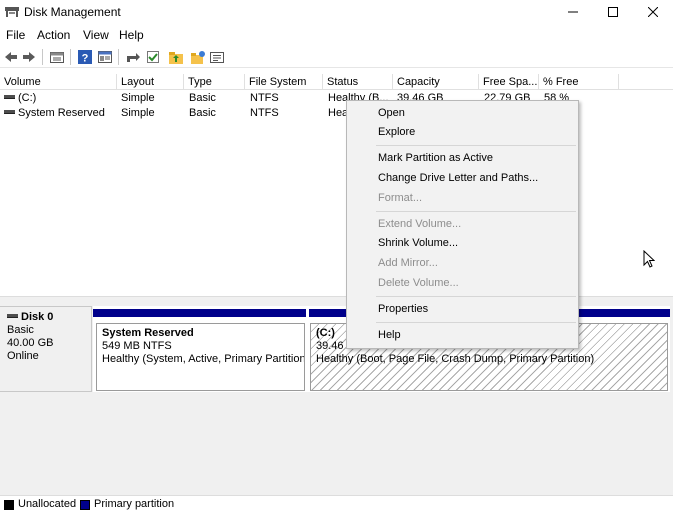 The width and height of the screenshot is (673, 513). I want to click on mouse-cursor-icon, so click(649, 259).